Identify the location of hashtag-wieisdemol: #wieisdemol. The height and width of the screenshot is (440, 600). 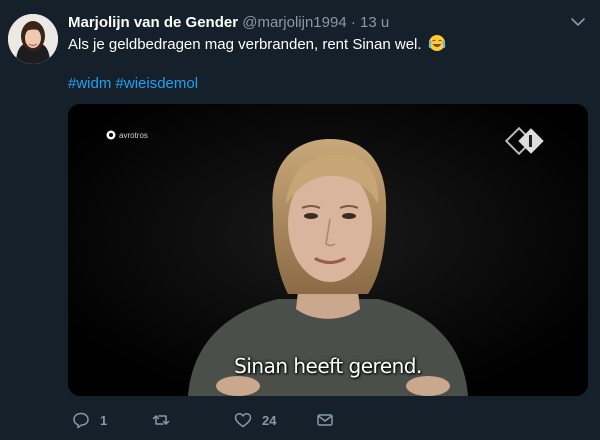
(157, 83).